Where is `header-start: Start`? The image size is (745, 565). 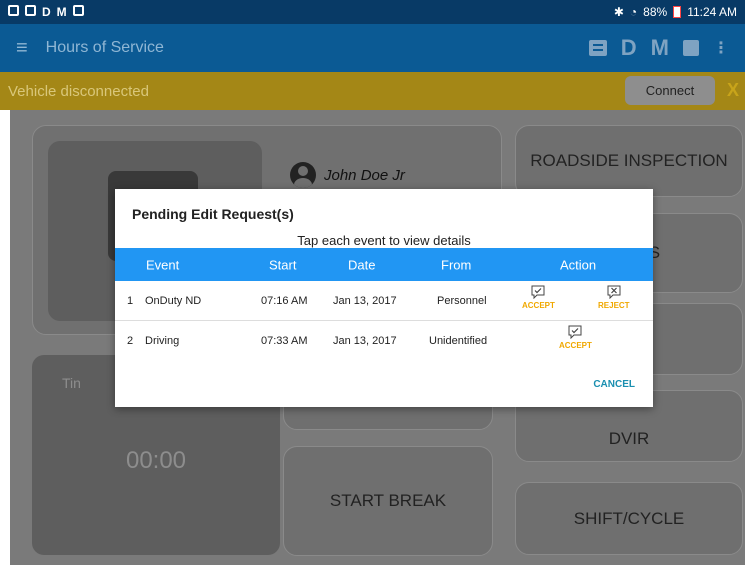
header-start: Start is located at coordinates (283, 264).